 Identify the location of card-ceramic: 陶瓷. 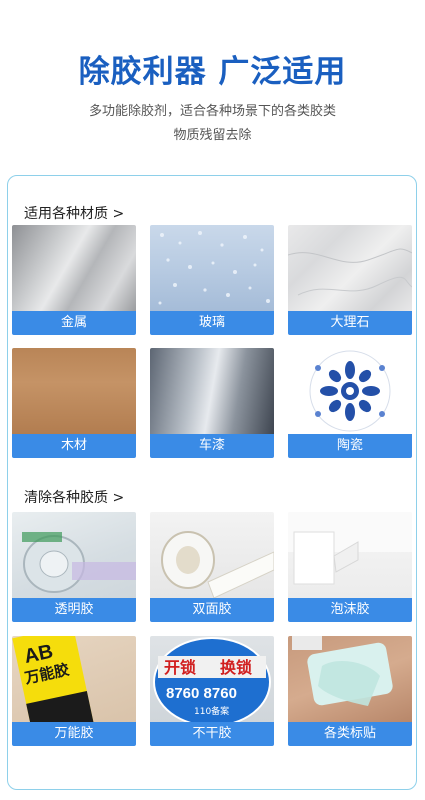
(350, 403).